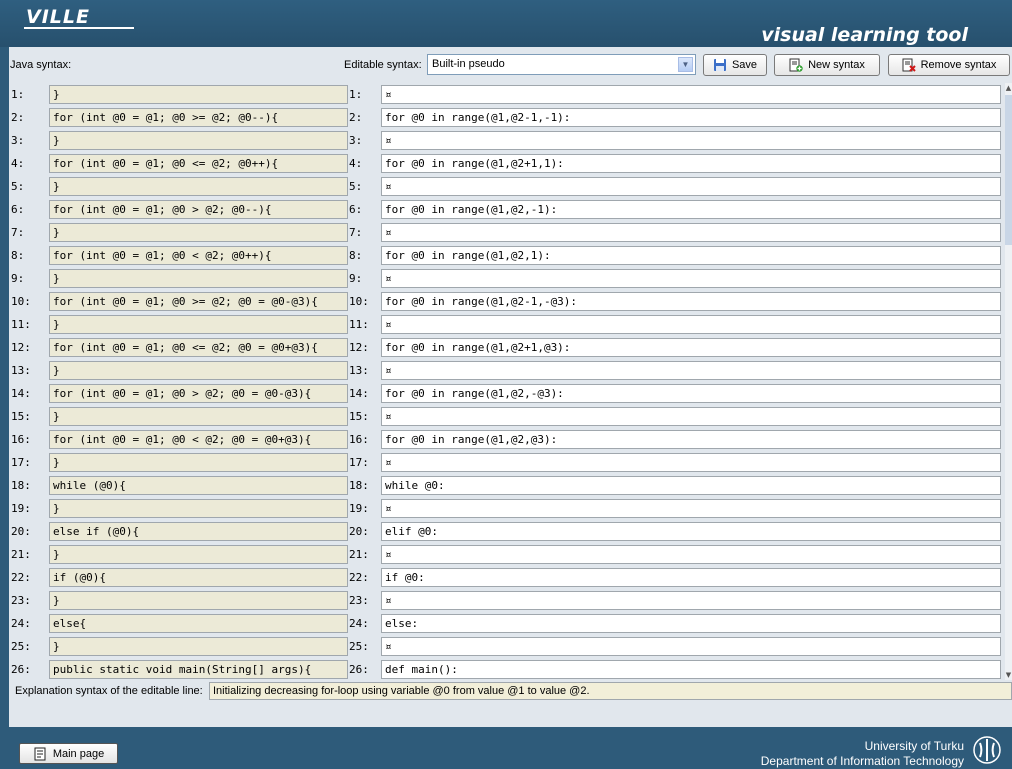  What do you see at coordinates (691, 209) in the screenshot?
I see `editable-syntax-field: for @0 in range(@1,@2,-1):` at bounding box center [691, 209].